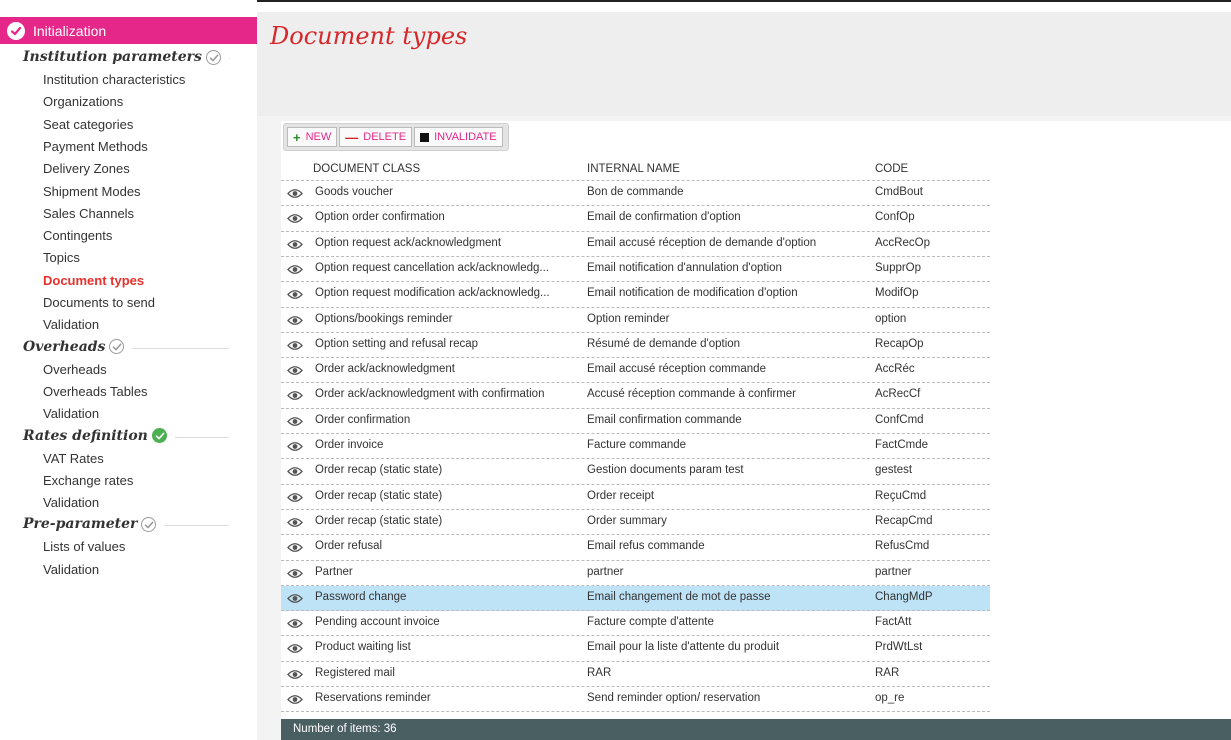 This screenshot has width=1231, height=740. Describe the element at coordinates (458, 137) in the screenshot. I see `invalidate-button: INVALIDATE` at that location.